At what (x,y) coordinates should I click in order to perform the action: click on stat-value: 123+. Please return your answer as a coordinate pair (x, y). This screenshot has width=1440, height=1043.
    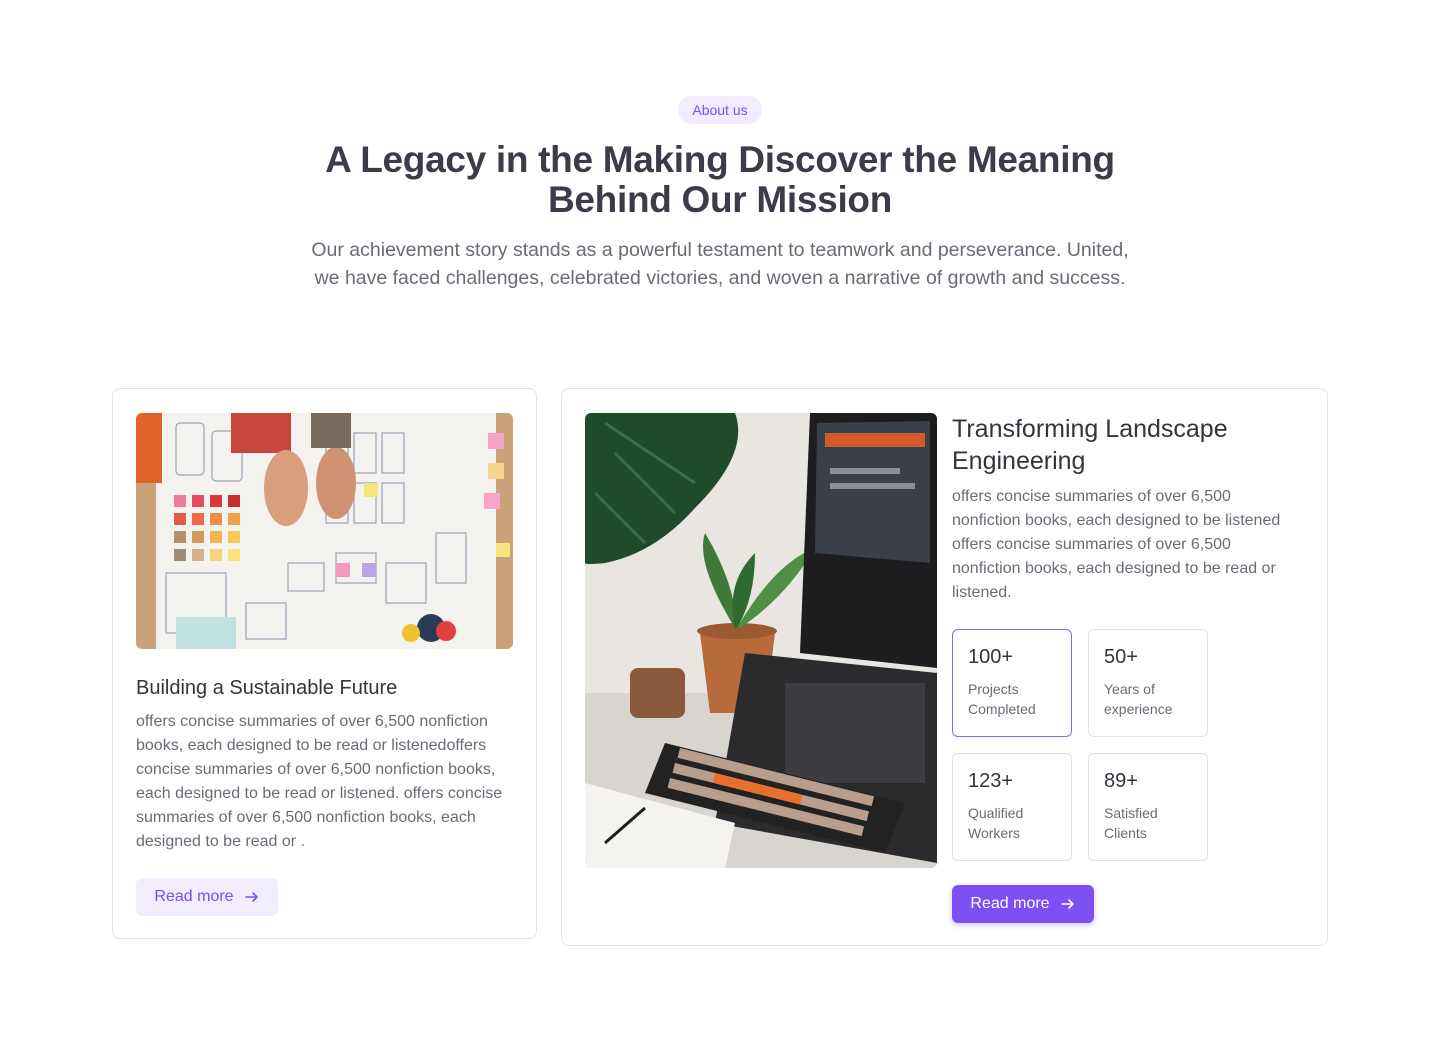
    Looking at the image, I should click on (991, 781).